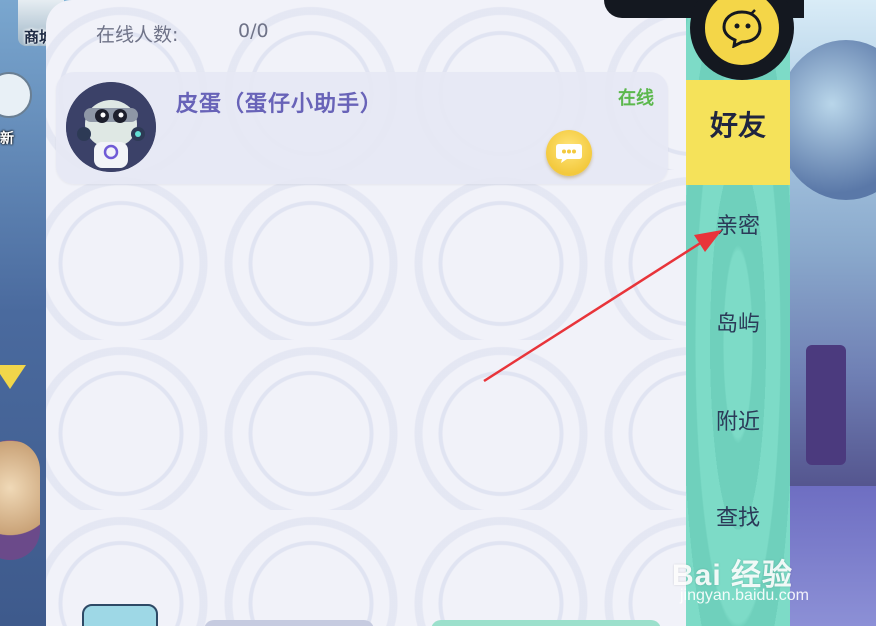  Describe the element at coordinates (826, 405) in the screenshot. I see `background-pillar` at that location.